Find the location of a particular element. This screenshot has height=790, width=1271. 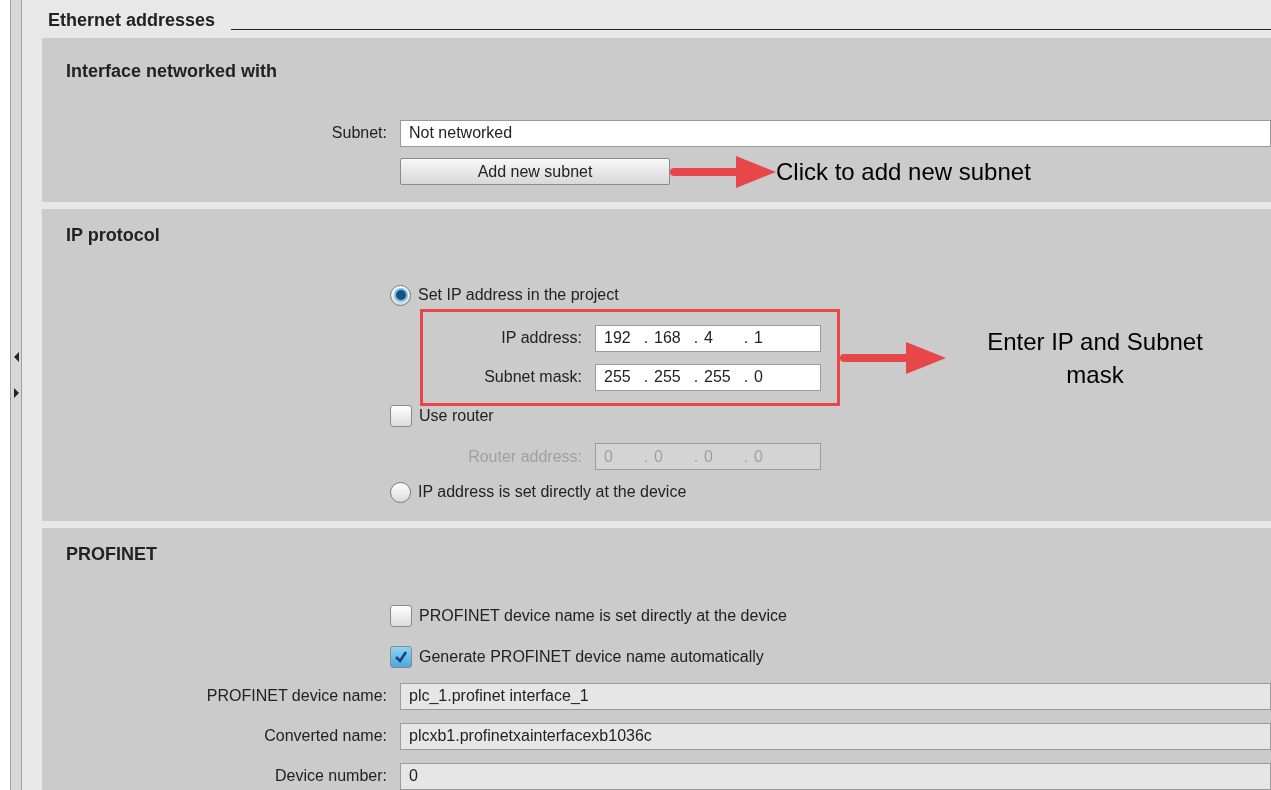

annotation-text: Click to add new subnet is located at coordinates (903, 171).